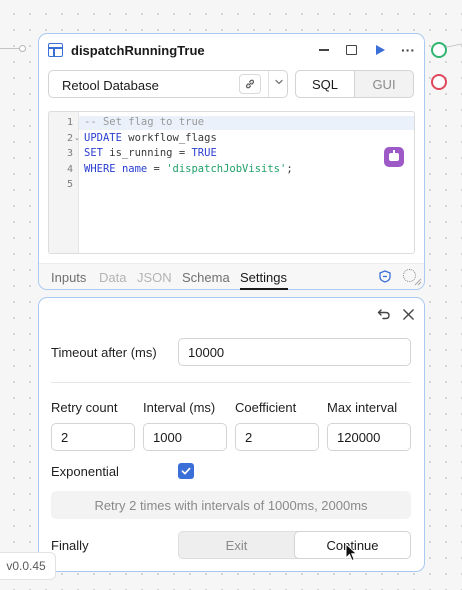 The image size is (462, 590). Describe the element at coordinates (69, 122) in the screenshot. I see `line-number: 1` at that location.